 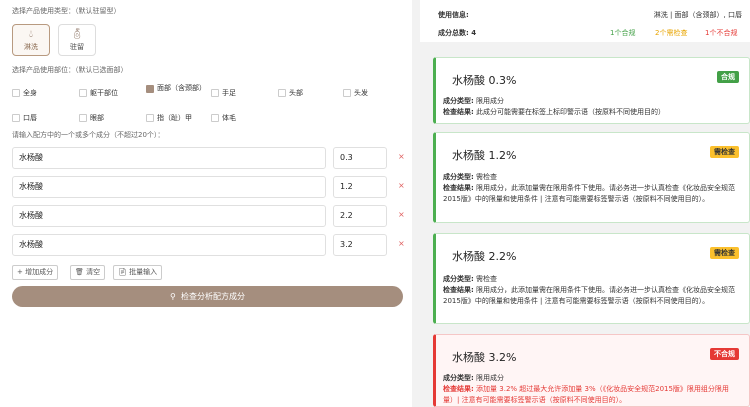 I want to click on part-label-text: 口唇, so click(x=30, y=118).